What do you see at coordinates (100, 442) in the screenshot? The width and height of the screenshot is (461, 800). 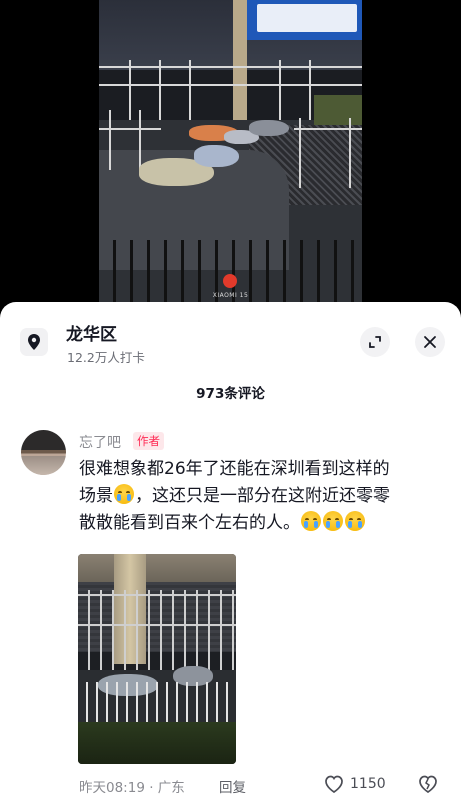 I see `comment-username: 忘了吧` at bounding box center [100, 442].